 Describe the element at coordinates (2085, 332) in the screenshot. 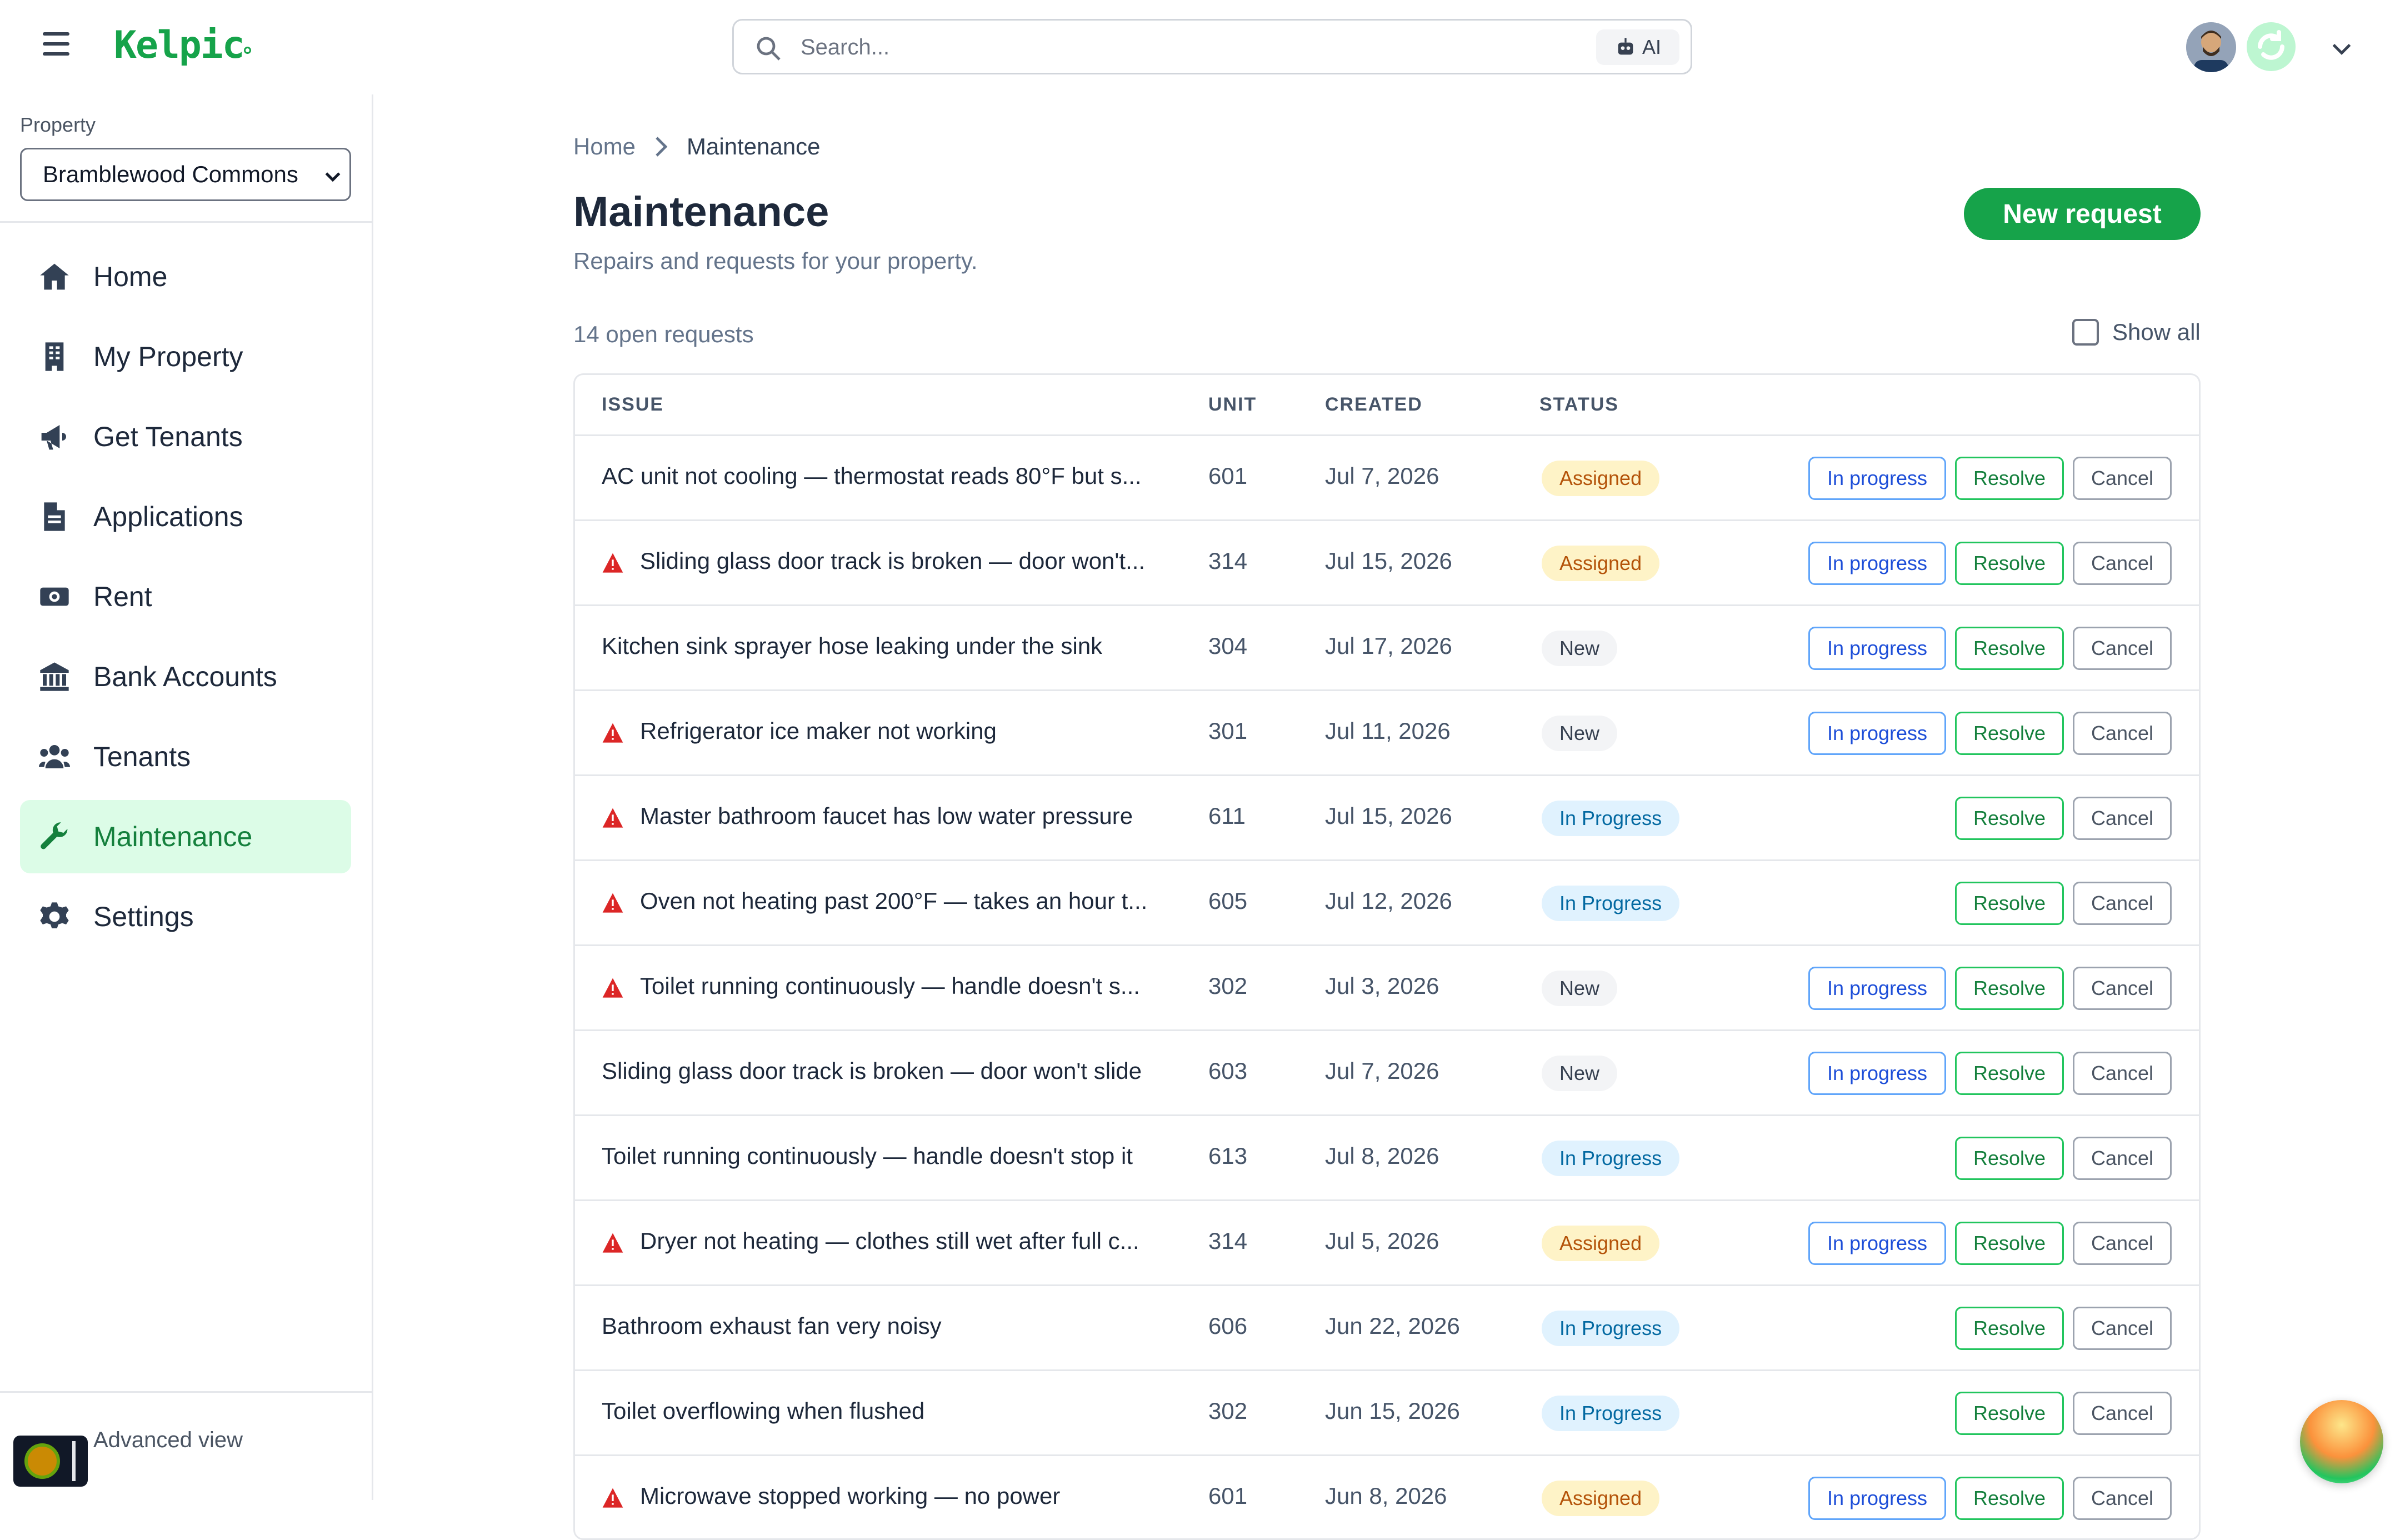

I see `show-all-checkbox` at that location.